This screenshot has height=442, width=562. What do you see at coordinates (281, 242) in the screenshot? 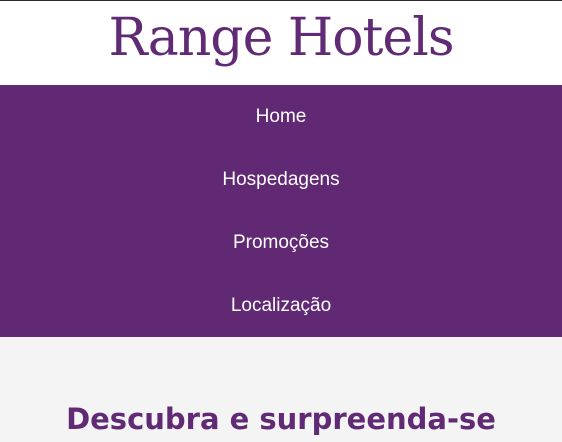
I see `nav-item-promocoes: Promoções` at bounding box center [281, 242].